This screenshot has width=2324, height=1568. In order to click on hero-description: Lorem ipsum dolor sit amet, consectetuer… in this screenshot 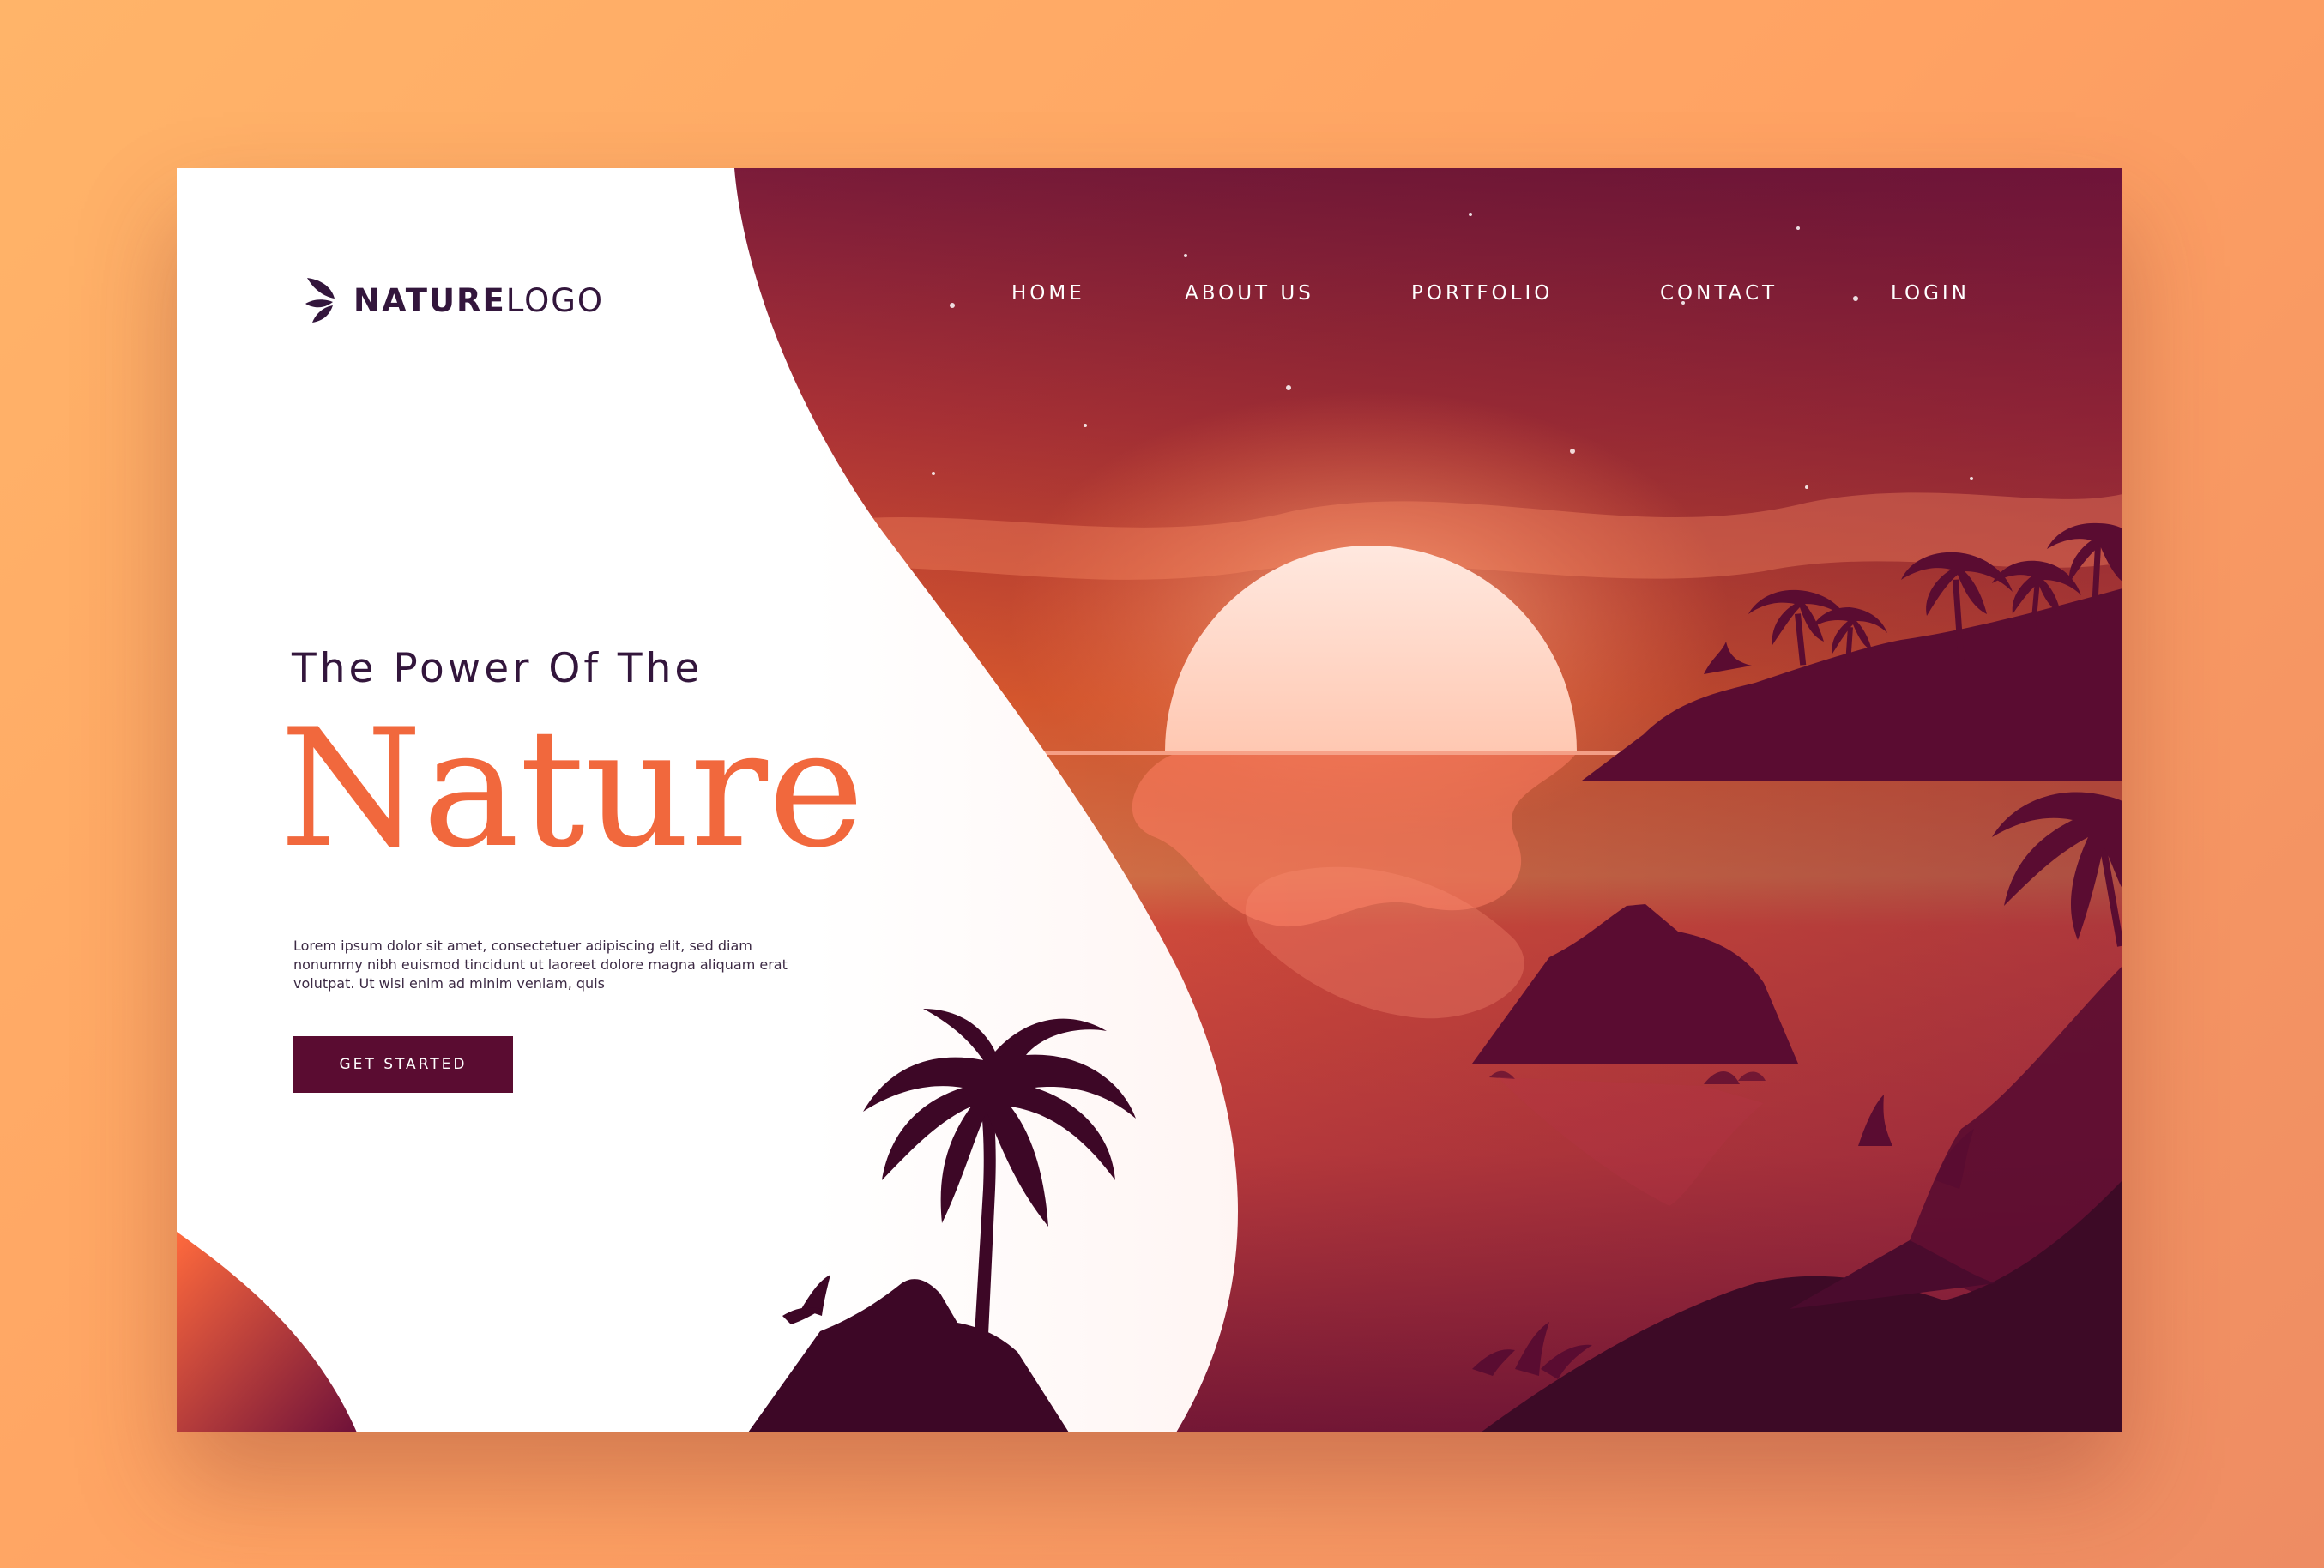, I will do `click(541, 965)`.